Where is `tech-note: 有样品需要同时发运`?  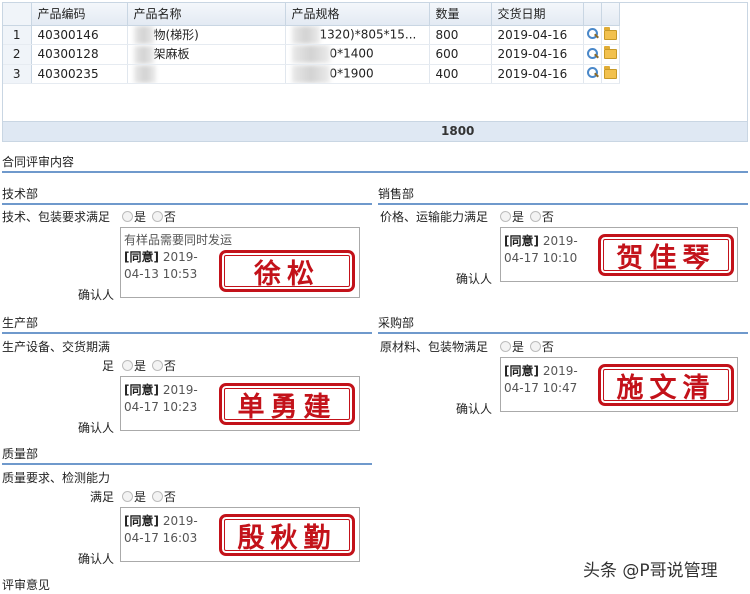
tech-note: 有样品需要同时发运 is located at coordinates (178, 240).